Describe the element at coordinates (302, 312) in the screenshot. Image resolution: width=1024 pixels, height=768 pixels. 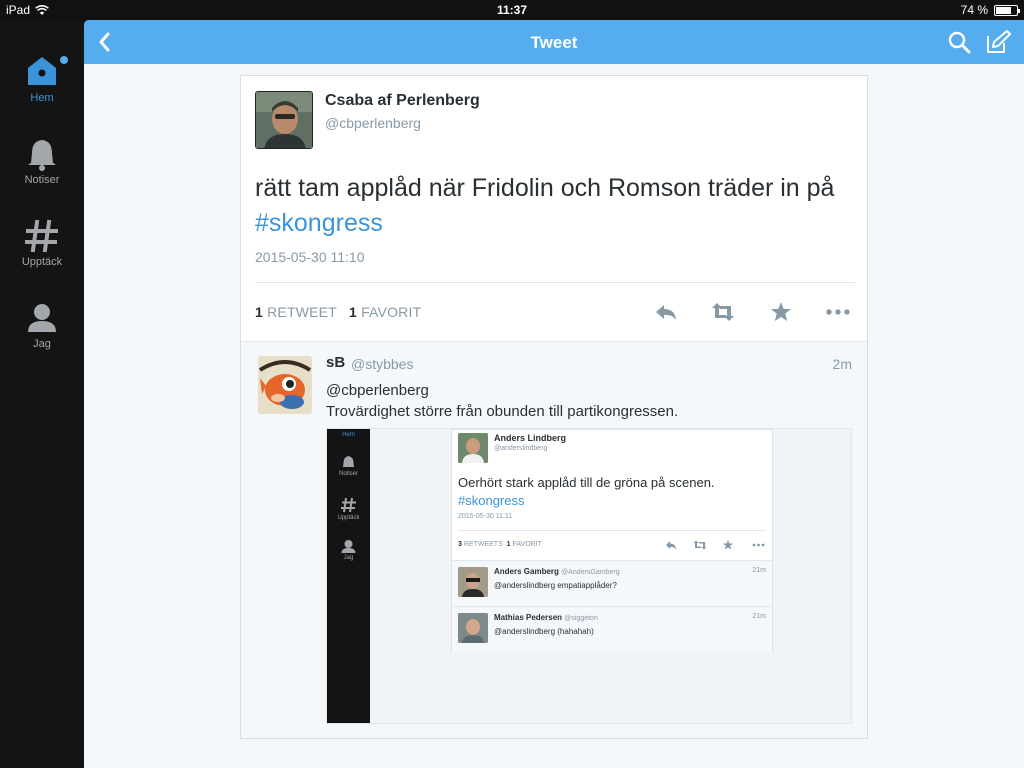
I see `retweet-label: RETWEET` at that location.